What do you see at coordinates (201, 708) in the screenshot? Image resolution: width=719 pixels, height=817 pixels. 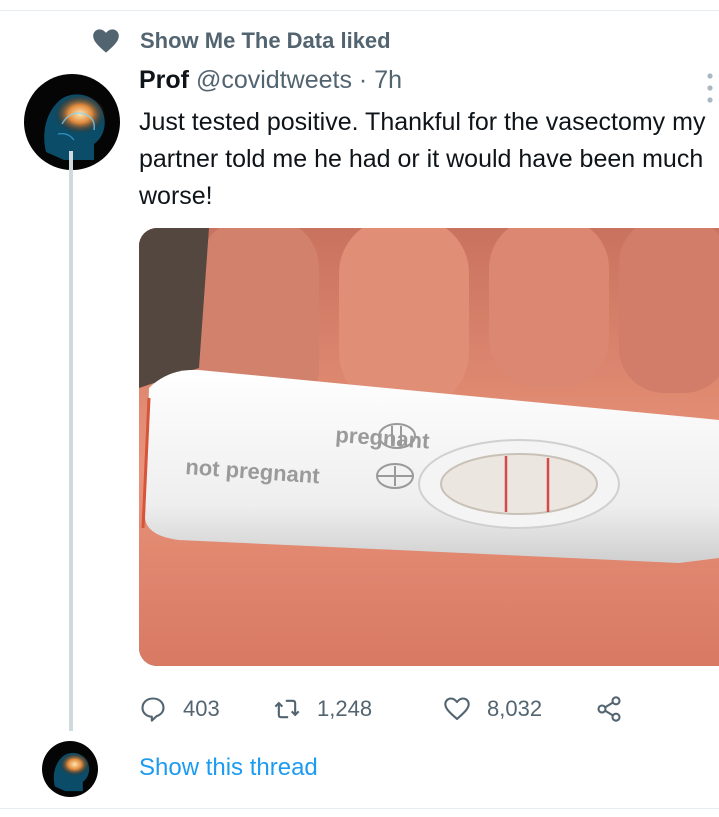 I see `reply-count: 403` at bounding box center [201, 708].